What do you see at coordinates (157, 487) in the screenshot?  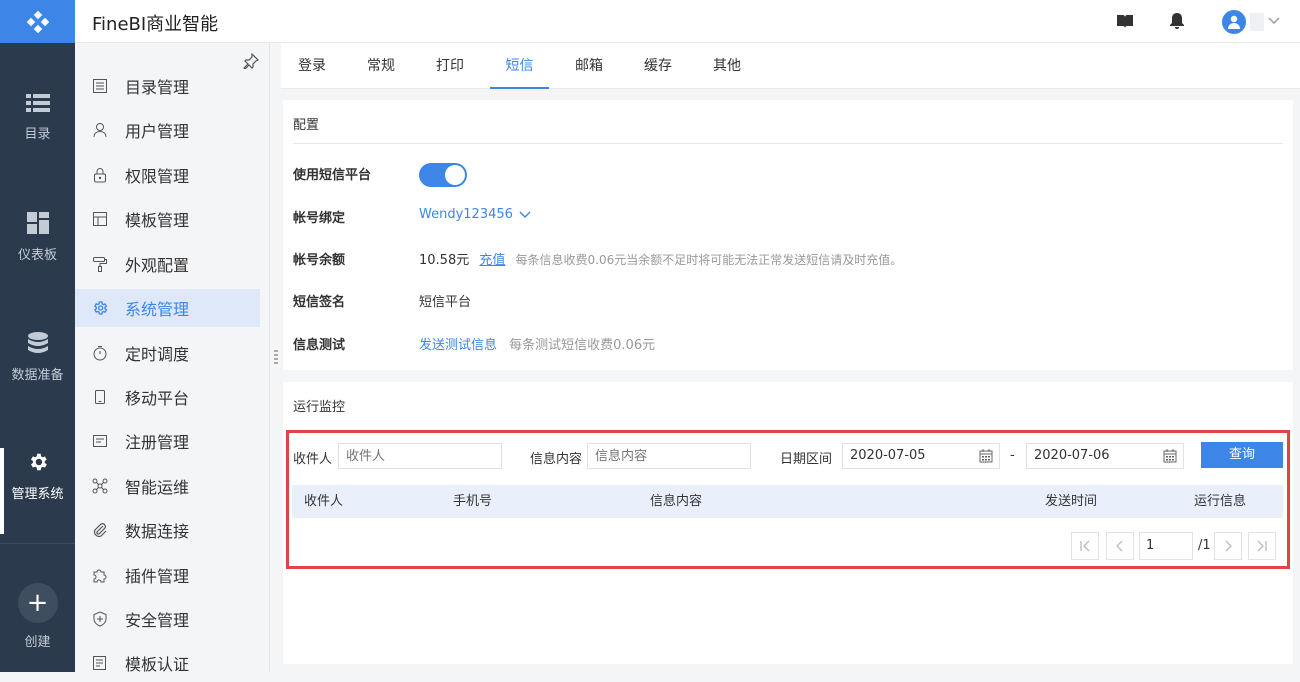 I see `menu-label: 智能运维` at bounding box center [157, 487].